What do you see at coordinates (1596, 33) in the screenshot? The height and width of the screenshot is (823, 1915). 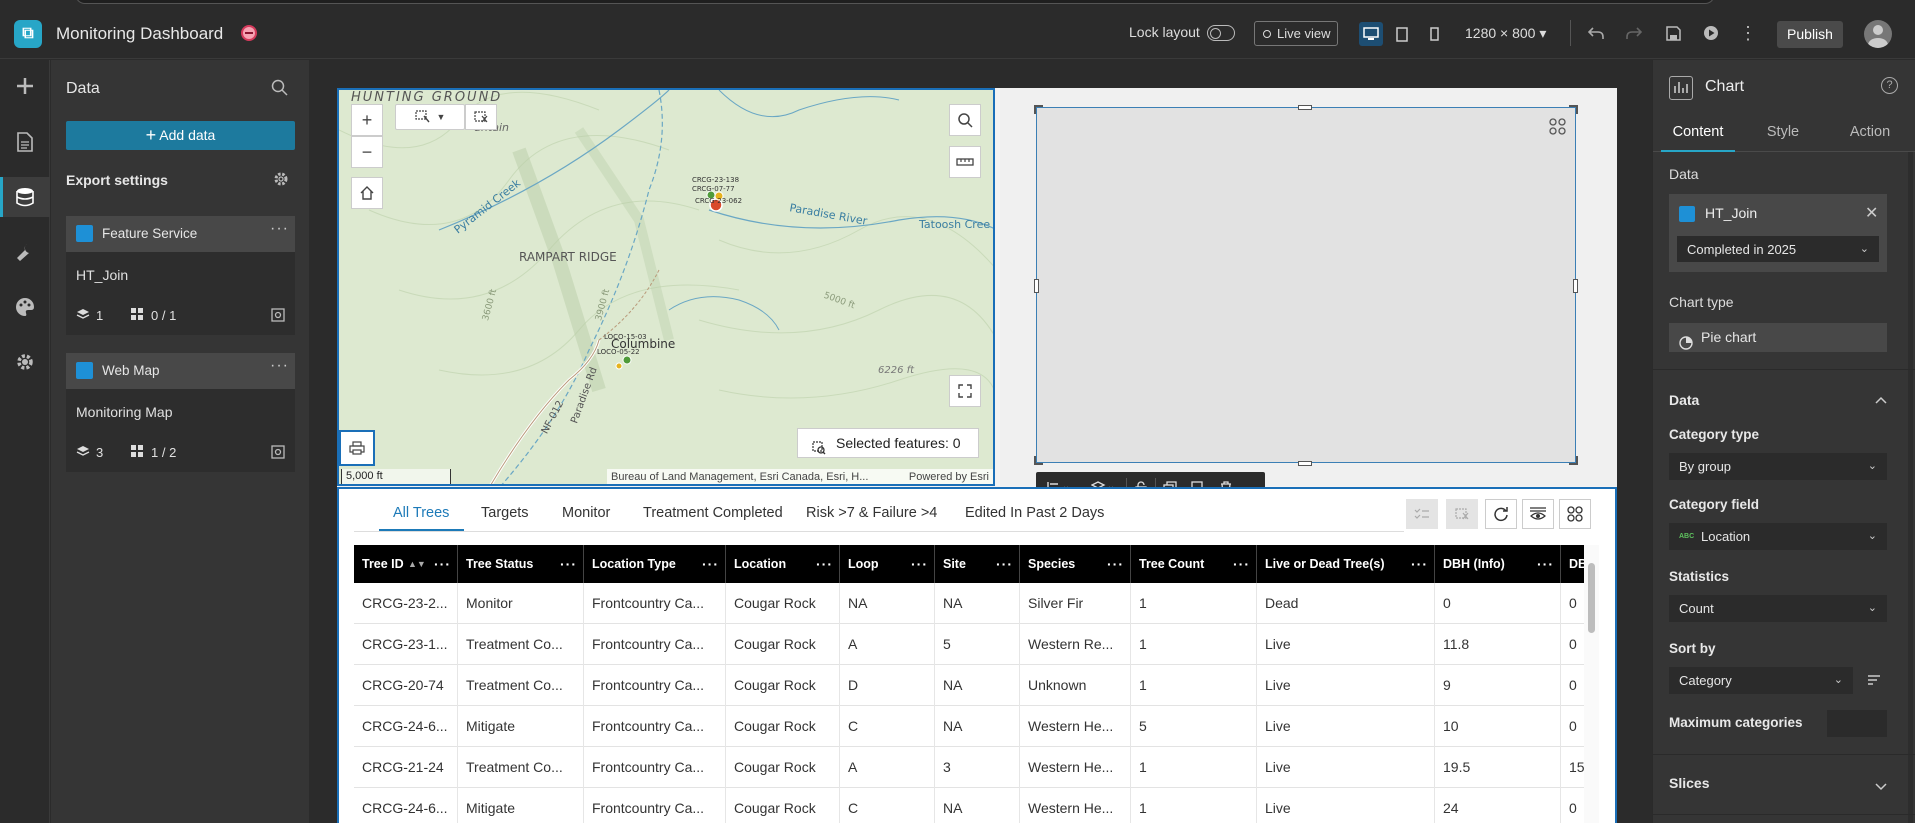 I see `undo-icon` at bounding box center [1596, 33].